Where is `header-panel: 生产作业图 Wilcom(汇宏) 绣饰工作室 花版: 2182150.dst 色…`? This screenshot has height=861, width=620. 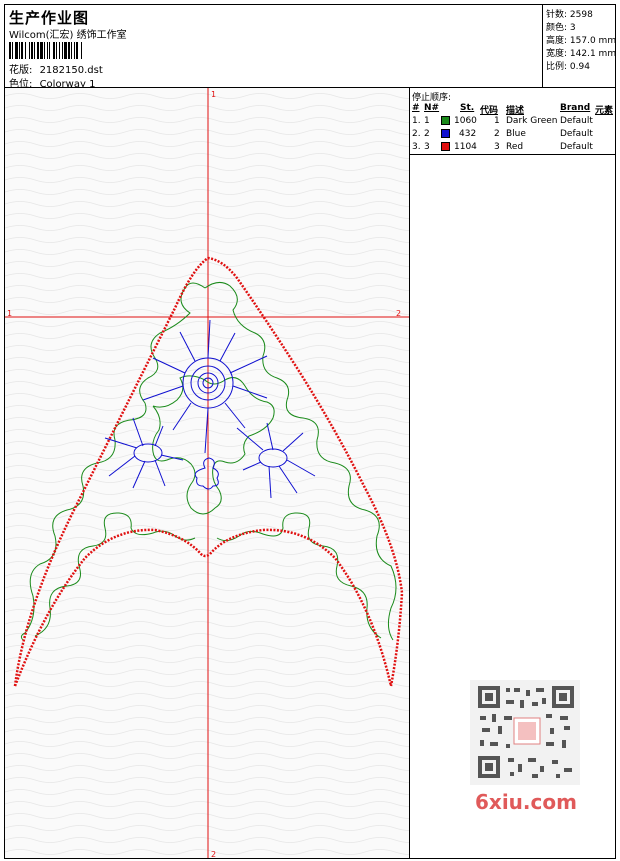 header-panel: 生产作业图 Wilcom(汇宏) 绣饰工作室 花版: 2182150.dst 色… is located at coordinates (310, 47).